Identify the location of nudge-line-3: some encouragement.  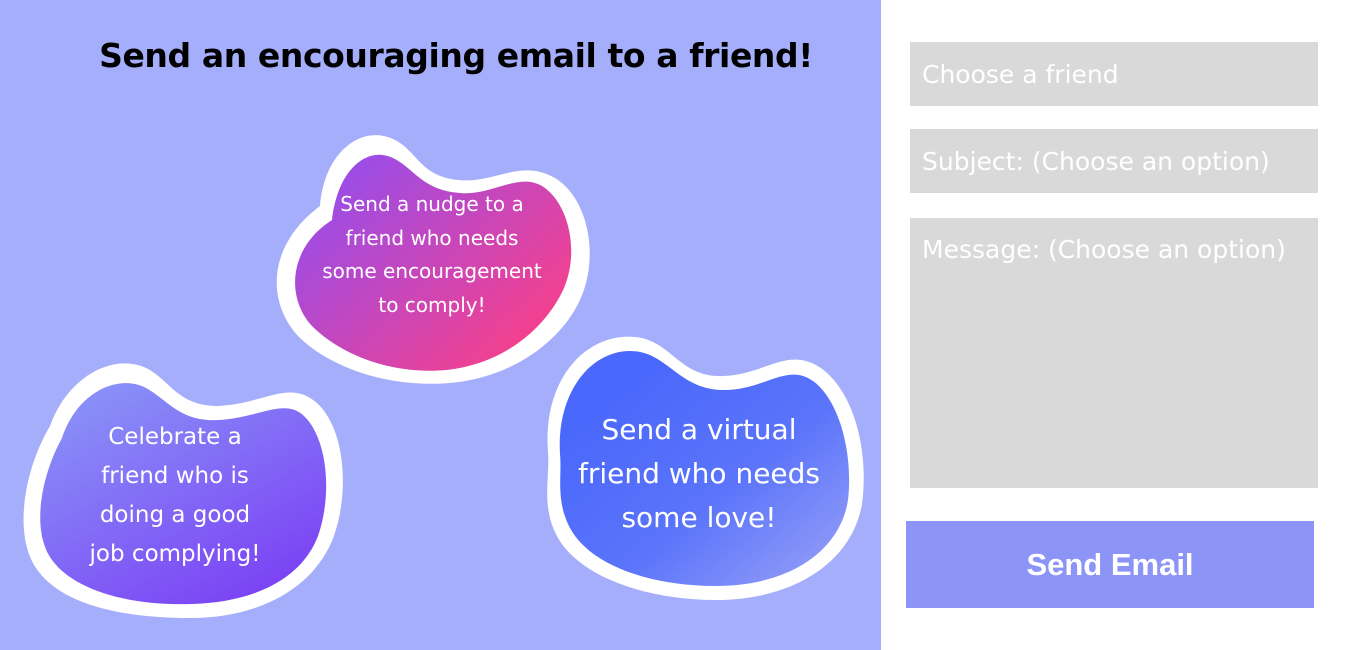
(432, 271).